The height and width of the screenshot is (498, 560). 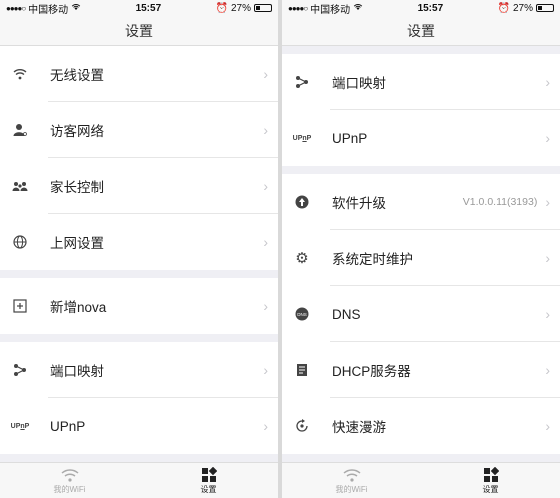 I want to click on gear-icon: ⚙, so click(x=302, y=258).